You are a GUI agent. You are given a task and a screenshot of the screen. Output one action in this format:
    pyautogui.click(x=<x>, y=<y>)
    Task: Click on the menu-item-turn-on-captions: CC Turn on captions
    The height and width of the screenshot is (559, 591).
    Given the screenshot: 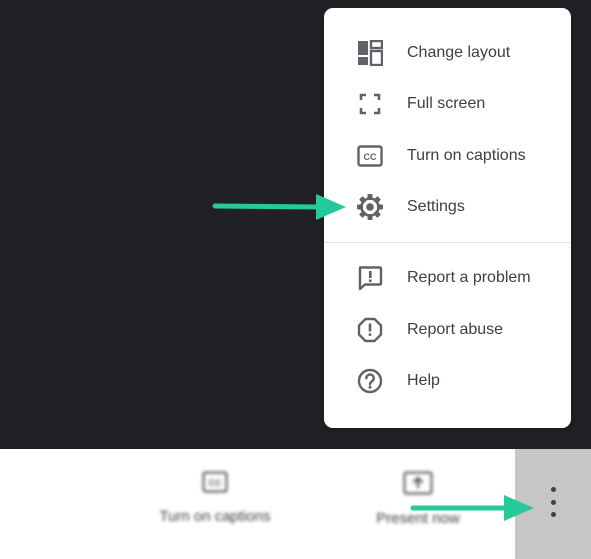 What is the action you would take?
    pyautogui.click(x=447, y=156)
    